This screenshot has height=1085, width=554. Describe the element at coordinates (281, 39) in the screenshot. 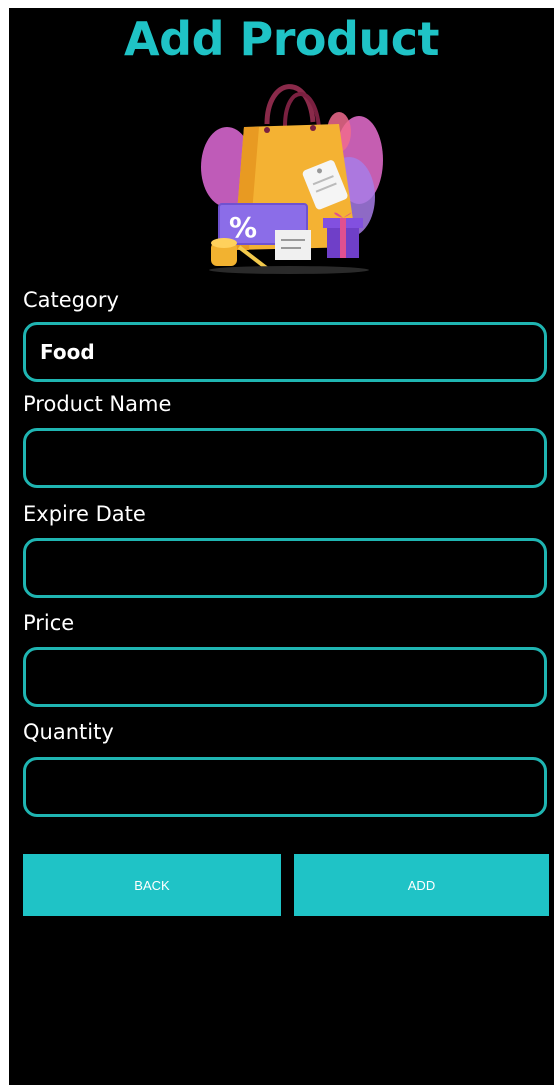

I see `page-title: Add Product` at that location.